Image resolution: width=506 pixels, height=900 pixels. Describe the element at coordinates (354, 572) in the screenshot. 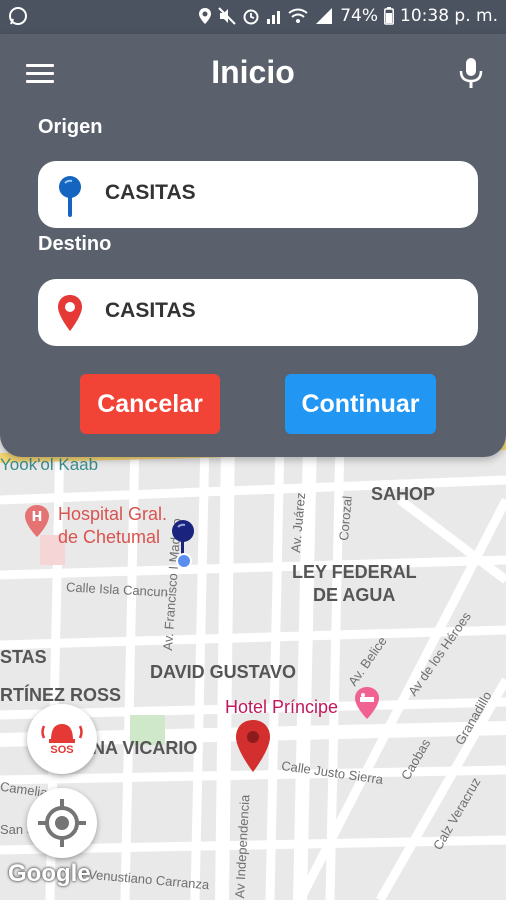

I see `place-ley-line1: LEY FEDERAL` at that location.